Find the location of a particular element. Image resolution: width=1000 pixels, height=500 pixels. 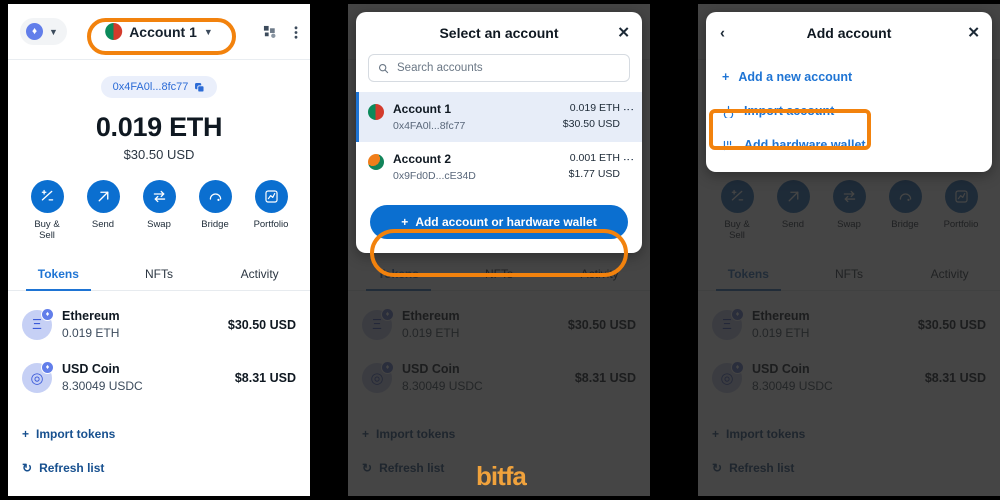

usdc-token-icon: ◎ ♦ is located at coordinates (38, 376).